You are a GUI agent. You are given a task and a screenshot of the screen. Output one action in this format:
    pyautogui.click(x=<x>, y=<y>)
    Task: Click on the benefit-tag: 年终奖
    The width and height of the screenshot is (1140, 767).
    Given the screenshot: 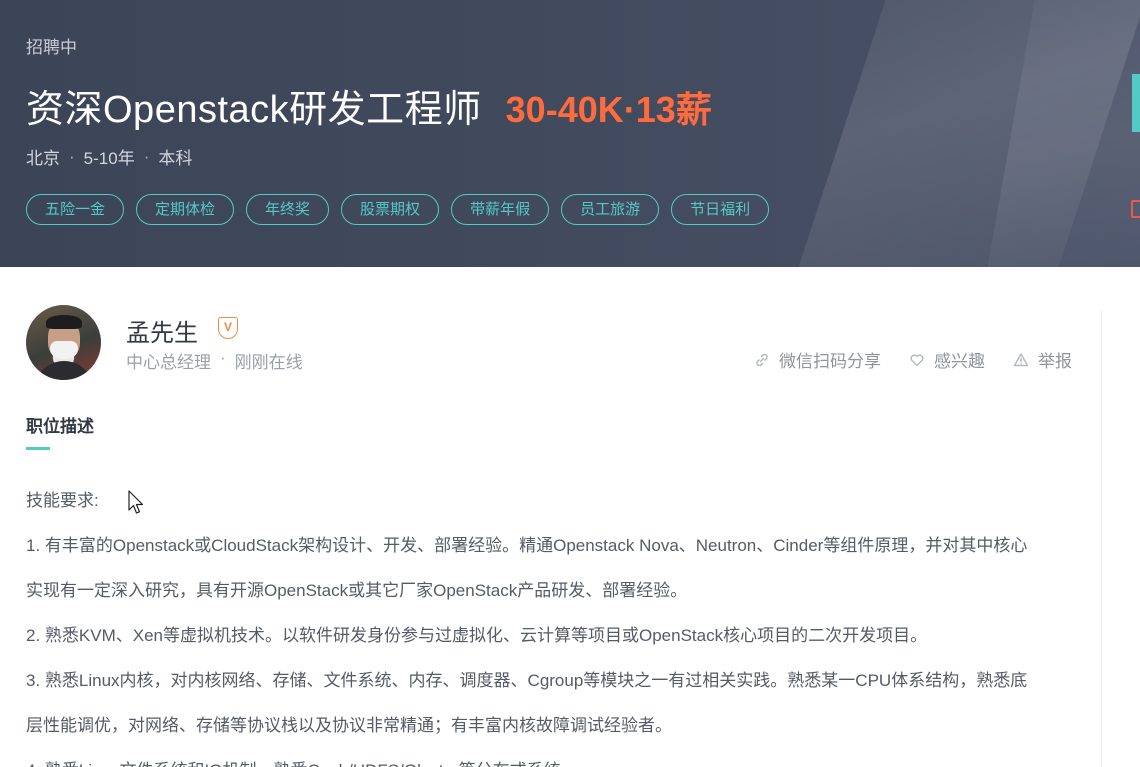 What is the action you would take?
    pyautogui.click(x=288, y=209)
    